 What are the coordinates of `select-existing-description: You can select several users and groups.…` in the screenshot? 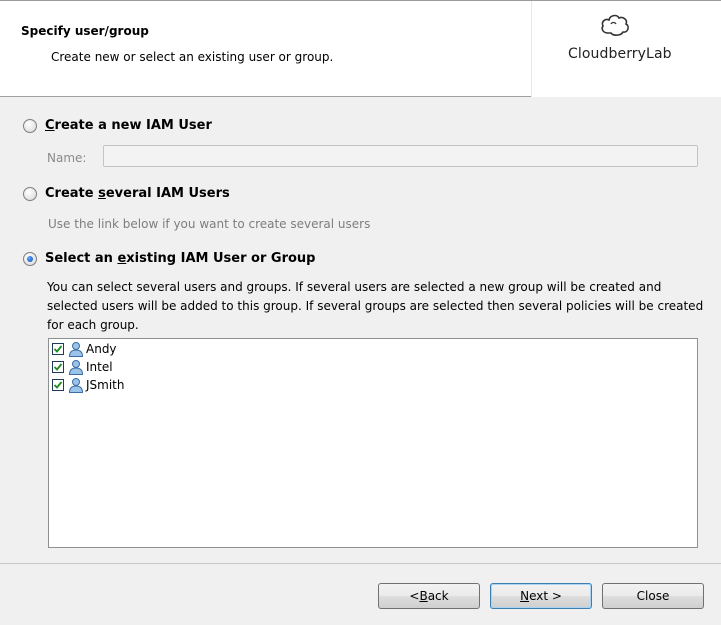 It's located at (375, 306).